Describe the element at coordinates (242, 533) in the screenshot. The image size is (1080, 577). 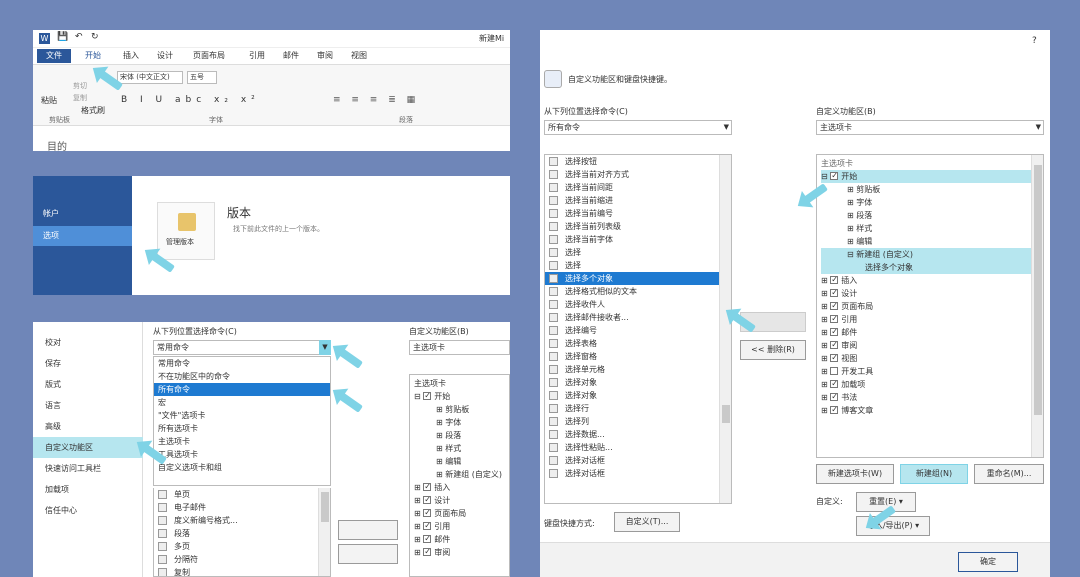
I see `list-item: 段落` at that location.